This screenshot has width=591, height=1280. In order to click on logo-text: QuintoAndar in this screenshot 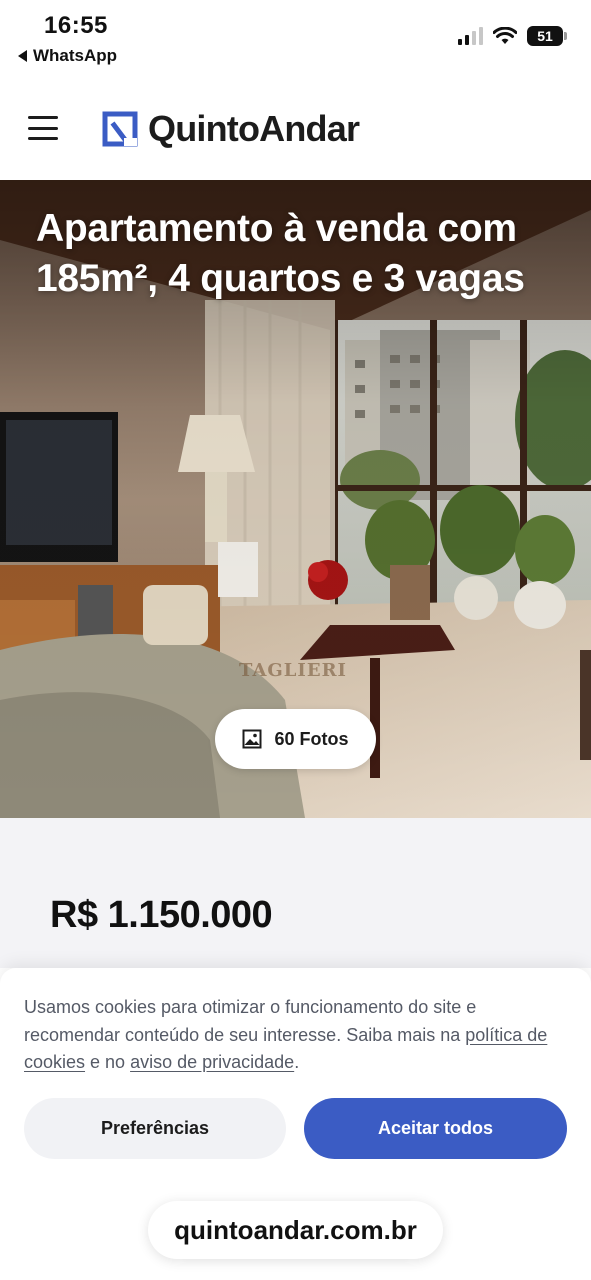, I will do `click(254, 128)`.